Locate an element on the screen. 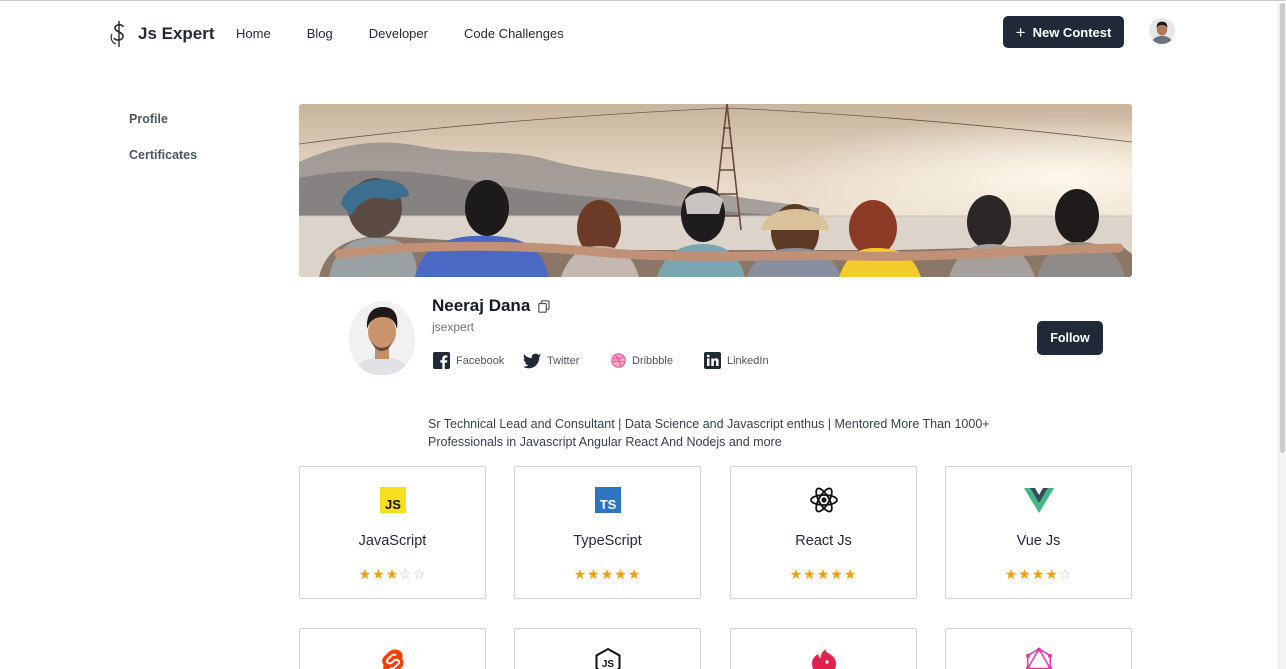  profile-sidebar: Profile Certificates is located at coordinates (163, 148).